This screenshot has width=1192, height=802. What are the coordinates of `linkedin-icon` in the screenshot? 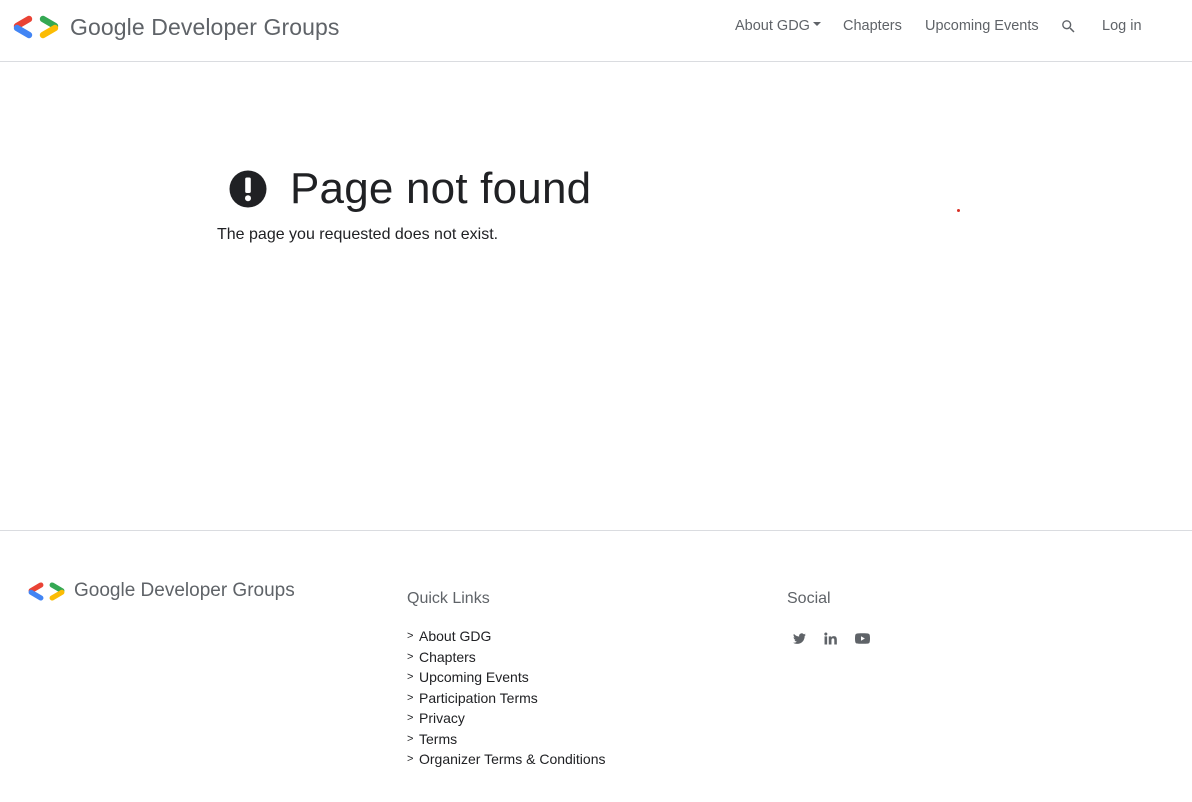 It's located at (830, 638).